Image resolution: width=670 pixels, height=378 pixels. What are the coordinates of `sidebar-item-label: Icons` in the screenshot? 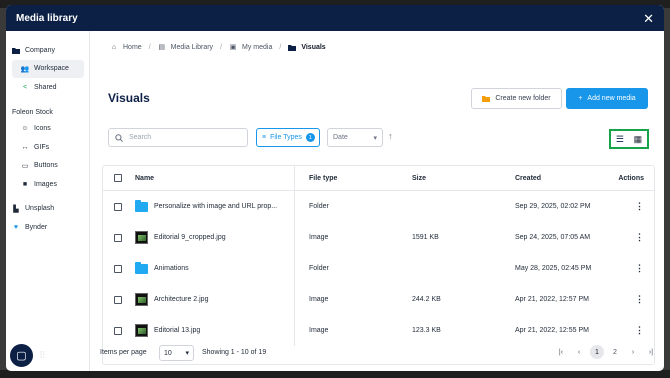 It's located at (42, 129).